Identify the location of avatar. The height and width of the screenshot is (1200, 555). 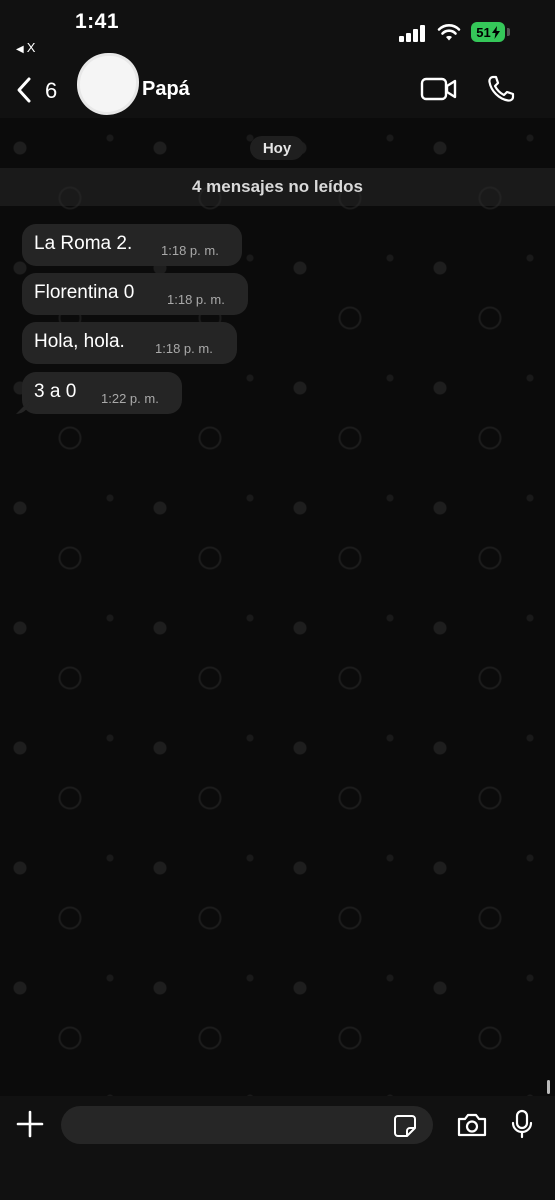
(108, 84).